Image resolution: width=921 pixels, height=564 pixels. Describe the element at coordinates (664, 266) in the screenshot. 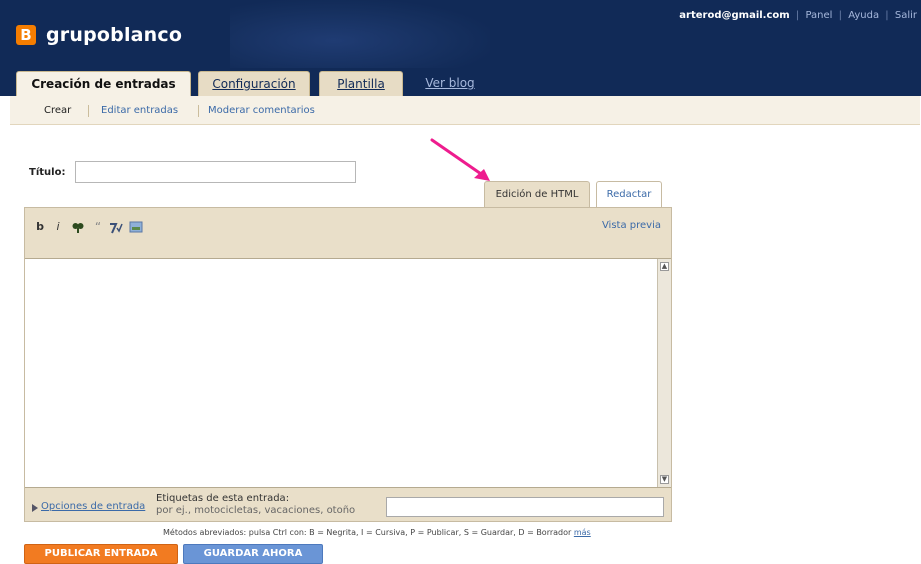

I see `scroll-up-icon: ▲` at that location.